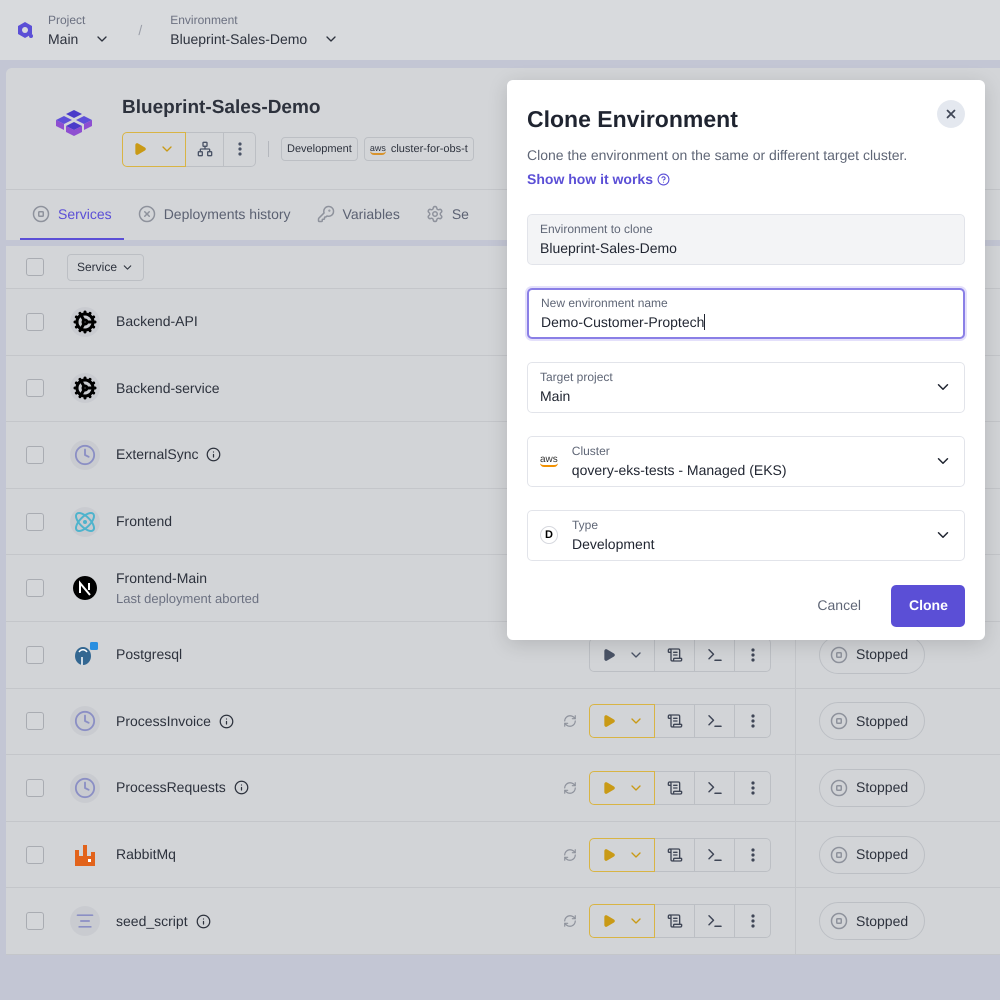 The image size is (1000, 1000). Describe the element at coordinates (598, 179) in the screenshot. I see `help-link: Show how it works` at that location.